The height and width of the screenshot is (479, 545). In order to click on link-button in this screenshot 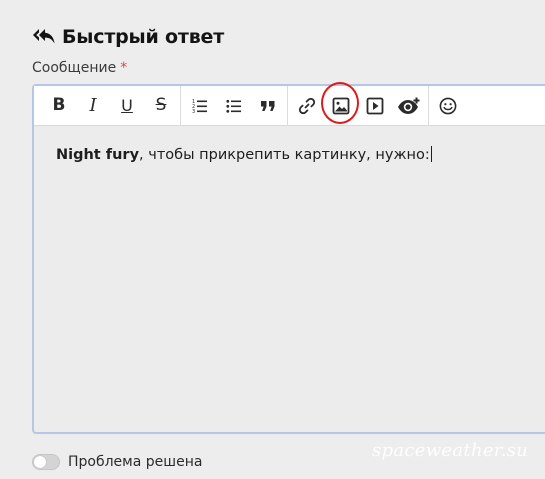, I will do `click(307, 106)`.